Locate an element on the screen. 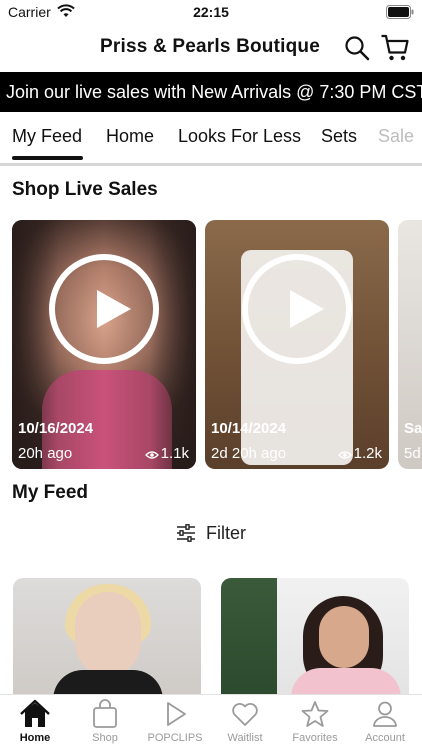 This screenshot has height=750, width=422. tabbar-shop: Shop is located at coordinates (105, 721).